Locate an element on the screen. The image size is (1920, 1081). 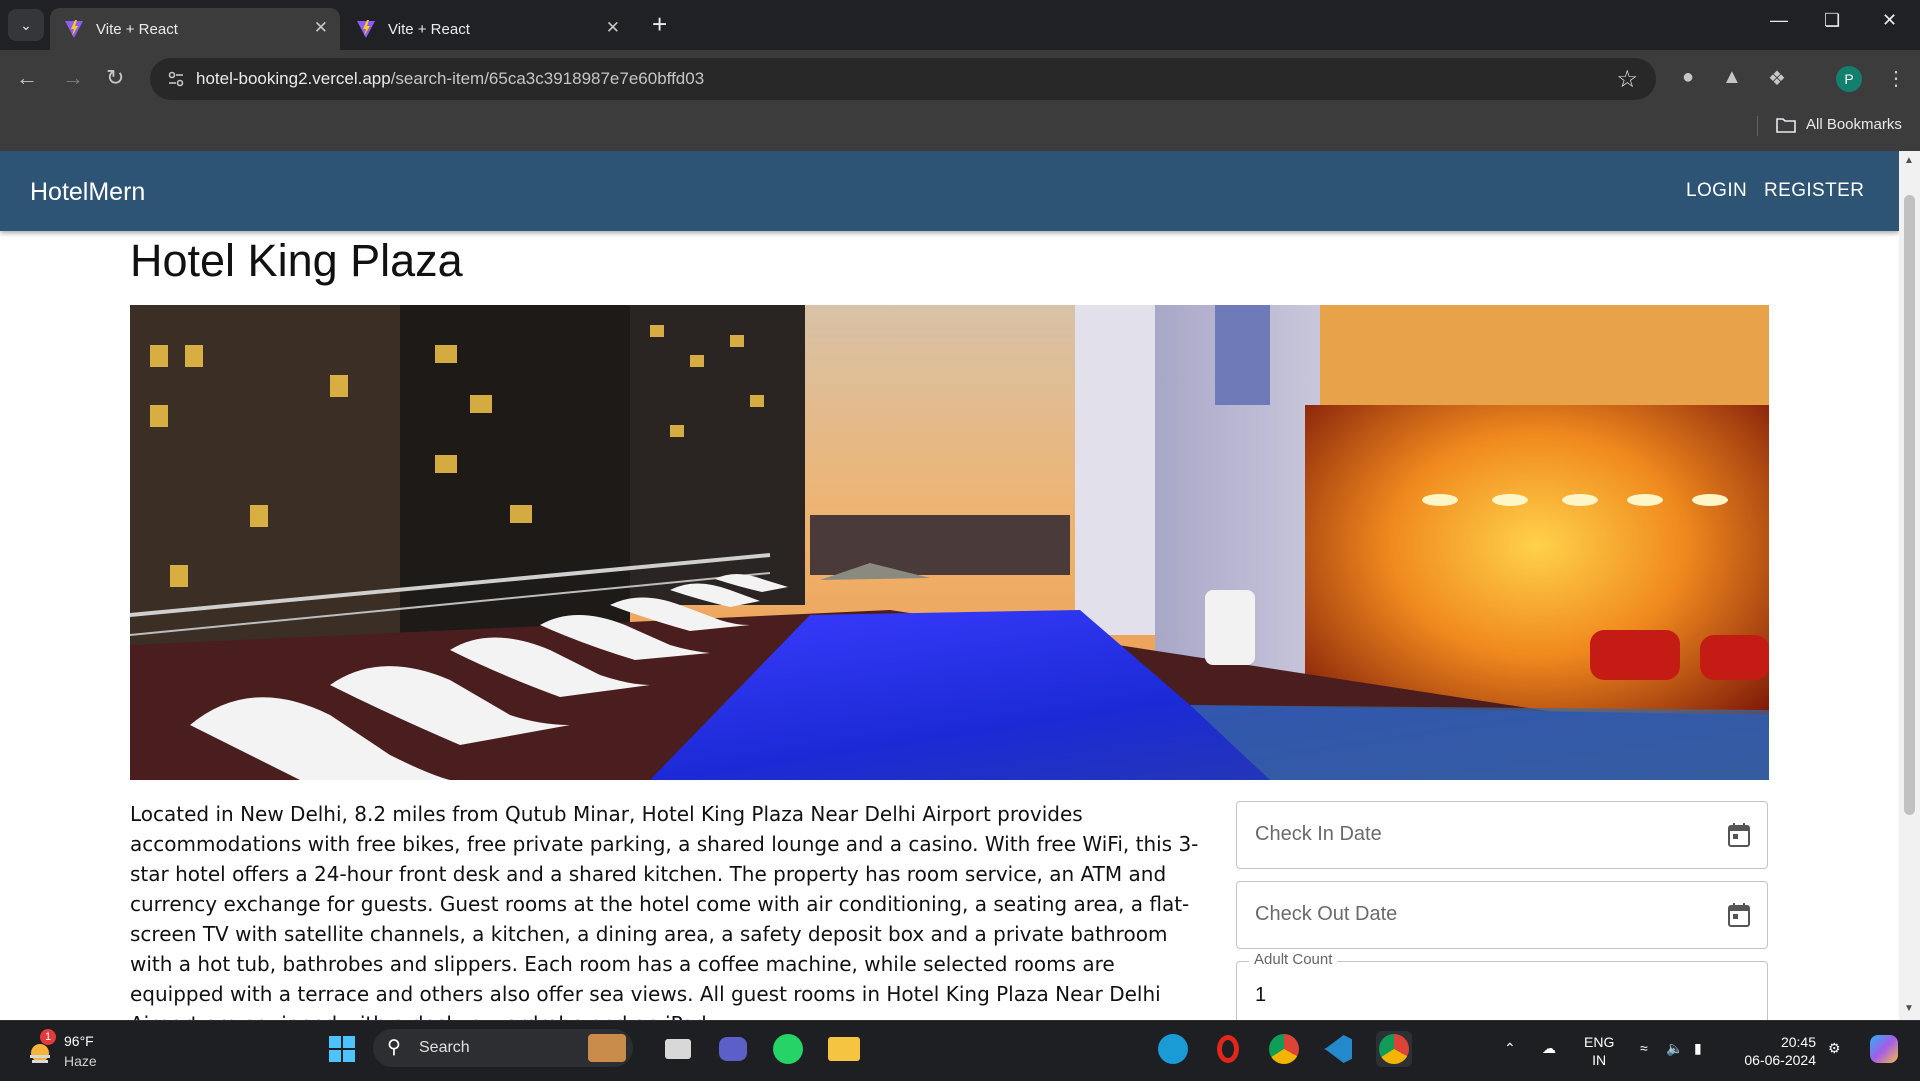
weather-desc: Haze is located at coordinates (80, 1061).